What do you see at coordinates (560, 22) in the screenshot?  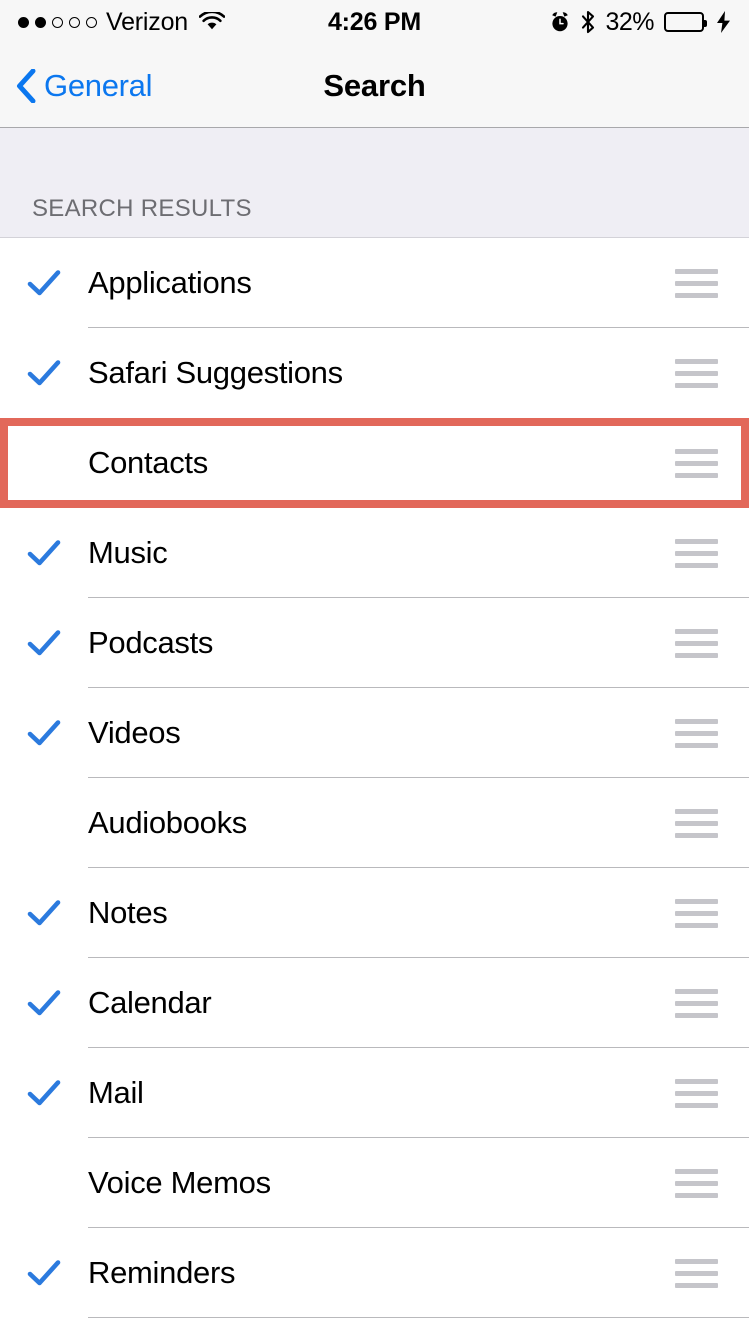 I see `alarm-clock-icon` at bounding box center [560, 22].